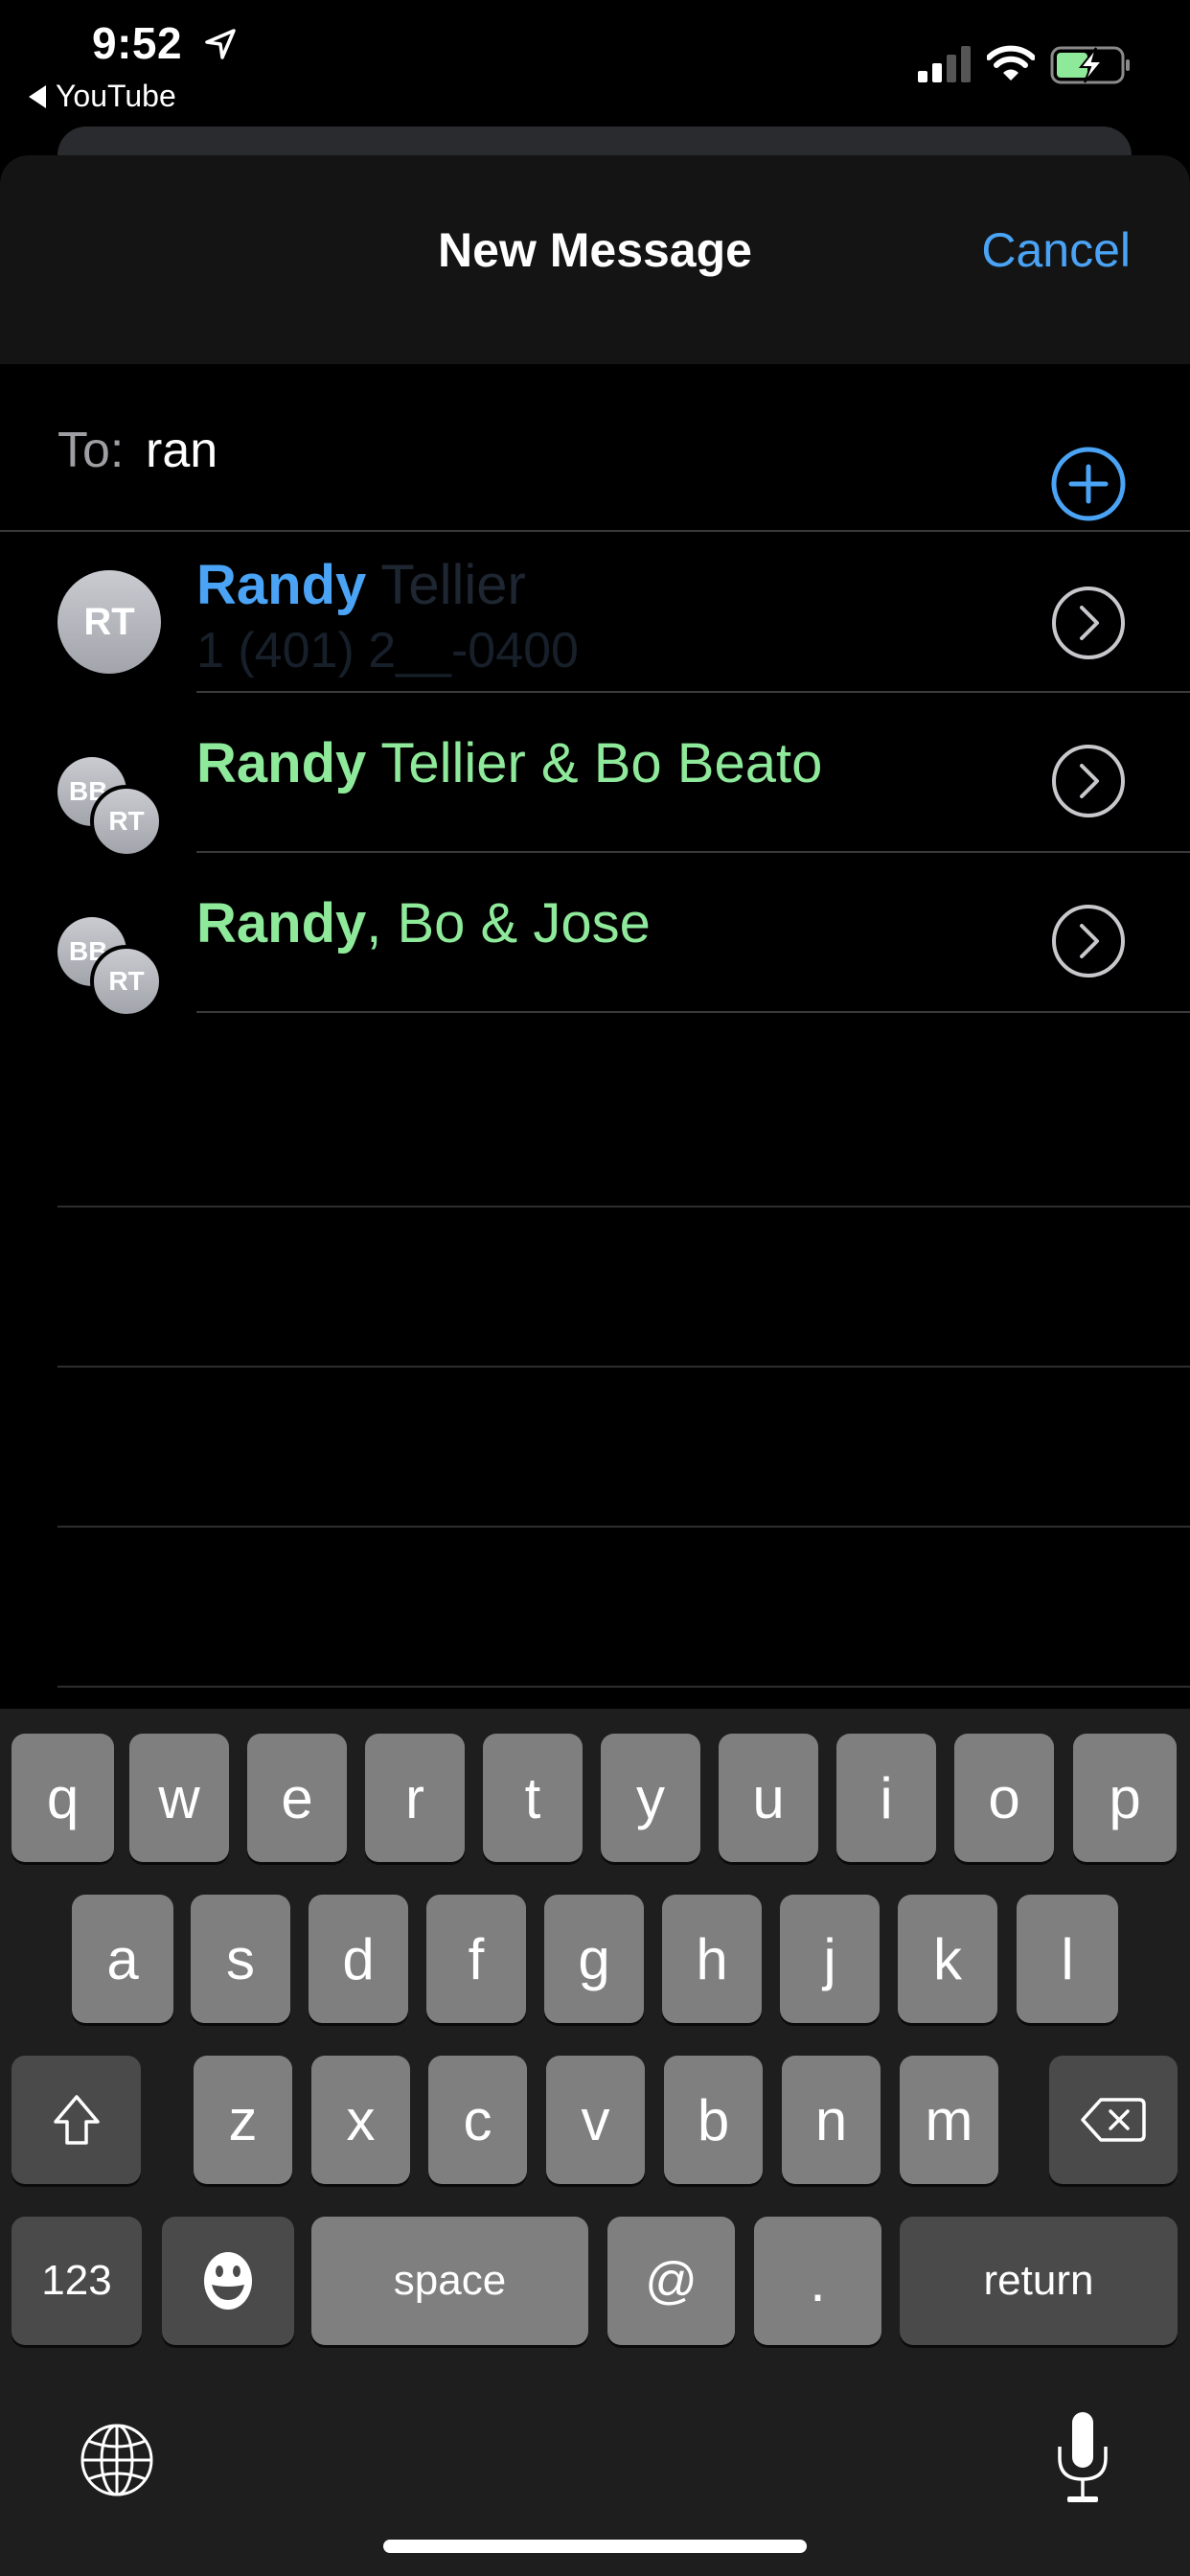  What do you see at coordinates (595, 612) in the screenshot?
I see `suggestion-row-contact: RT Randy Tellier 1 (401) 2__-0400` at bounding box center [595, 612].